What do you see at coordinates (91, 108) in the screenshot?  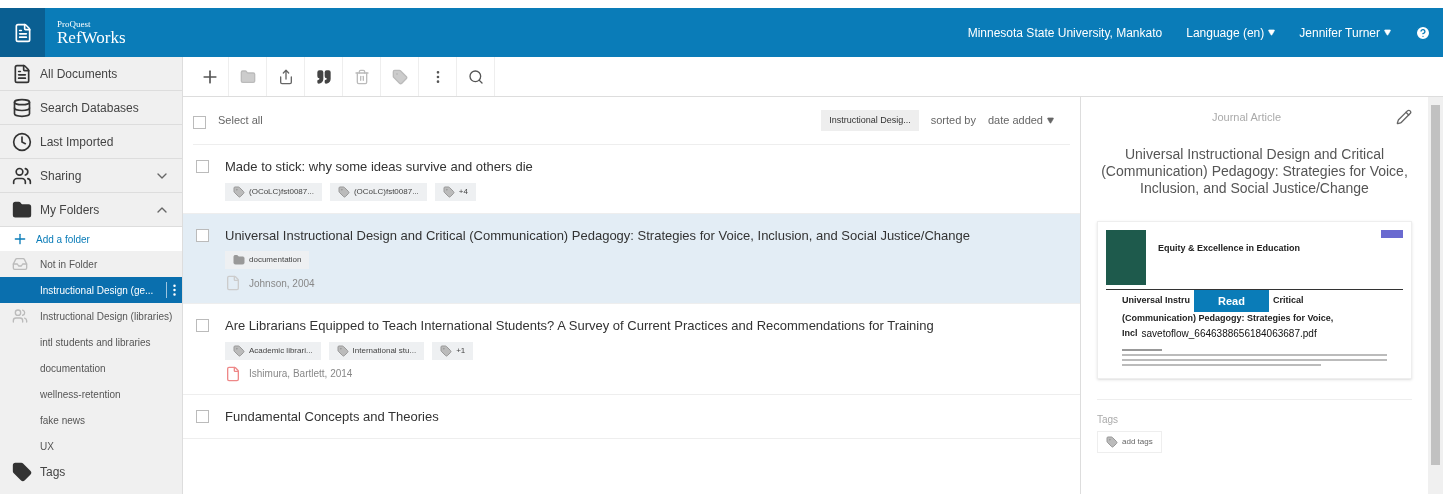 I see `sidebar-item: Search Databases` at bounding box center [91, 108].